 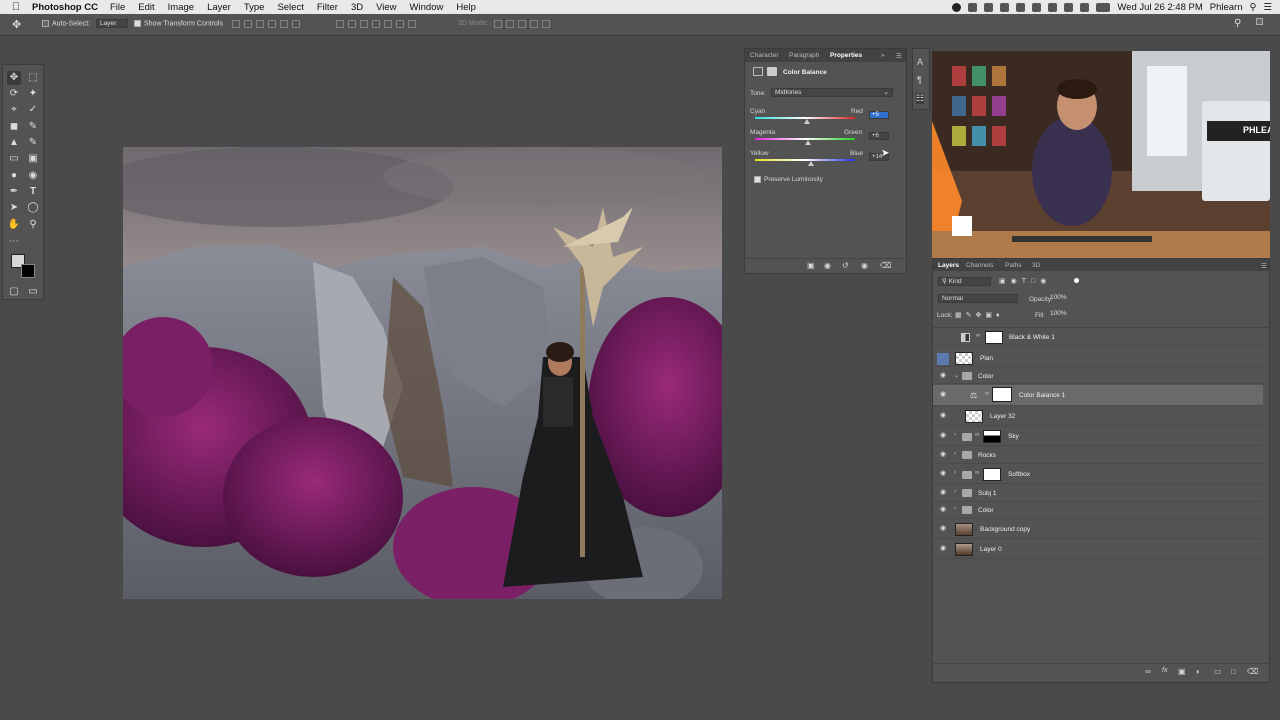 I want to click on layer-group-row: ◉ › Subj 1, so click(x=1098, y=493).